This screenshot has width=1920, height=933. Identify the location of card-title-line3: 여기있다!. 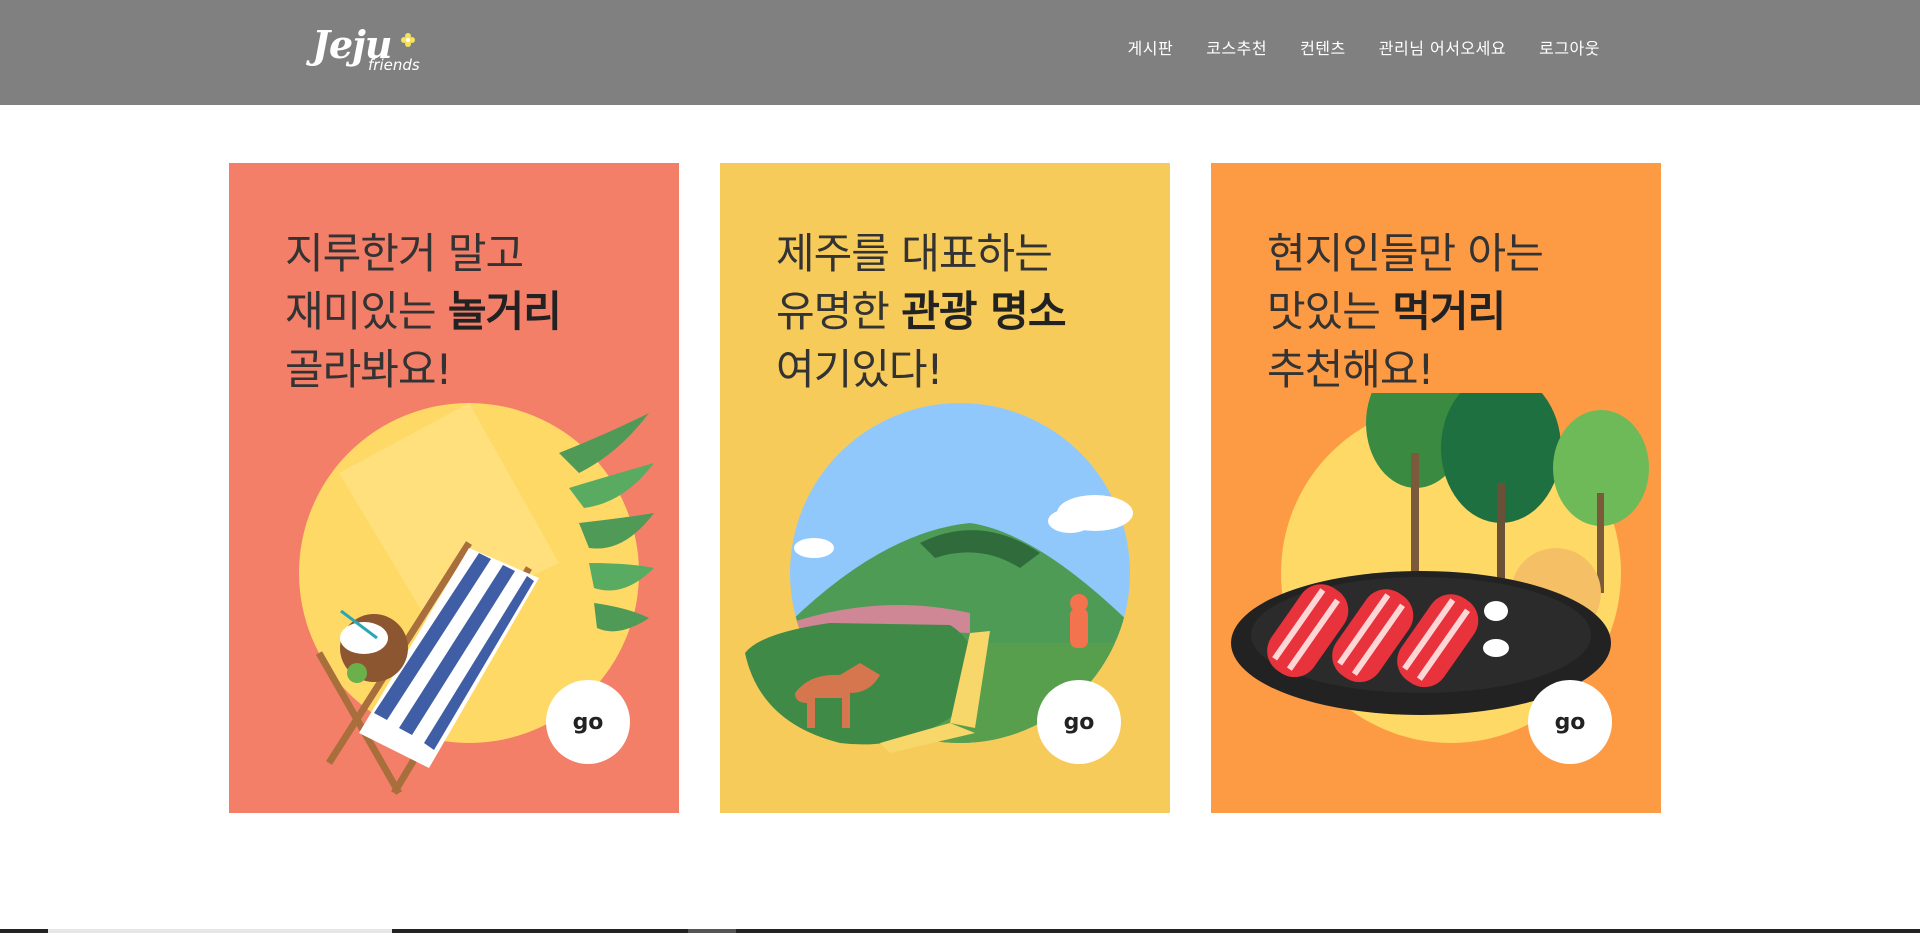
(859, 369).